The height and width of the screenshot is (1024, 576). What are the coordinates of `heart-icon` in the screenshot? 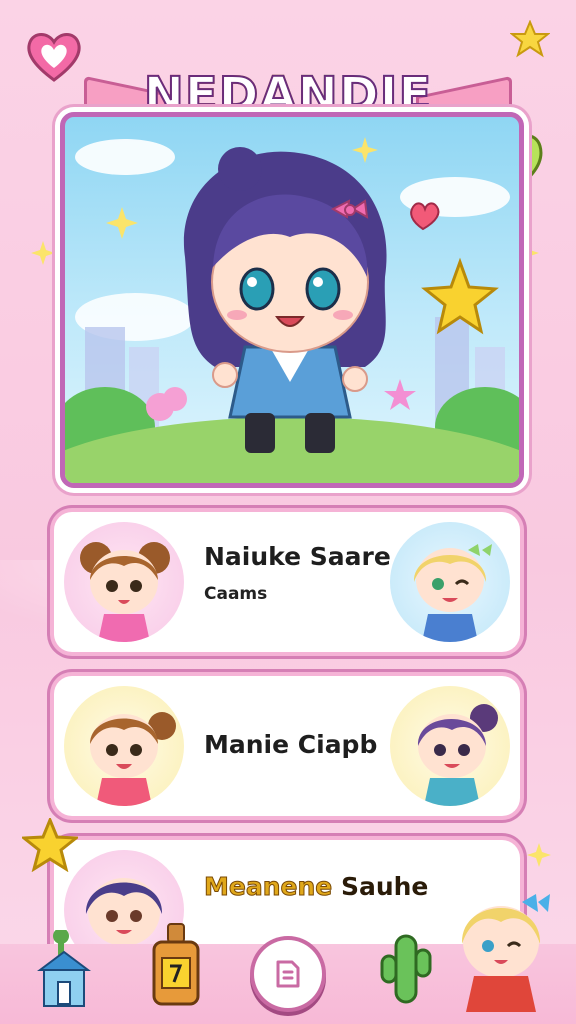 It's located at (54, 57).